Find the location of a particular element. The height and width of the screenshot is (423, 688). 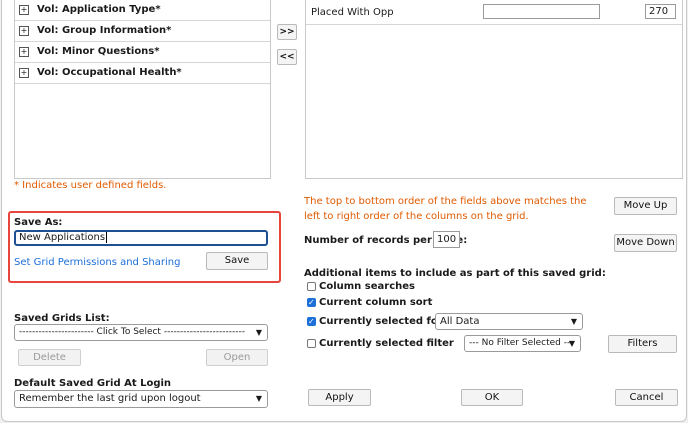

folder-select: All Data ▼ is located at coordinates (509, 321).